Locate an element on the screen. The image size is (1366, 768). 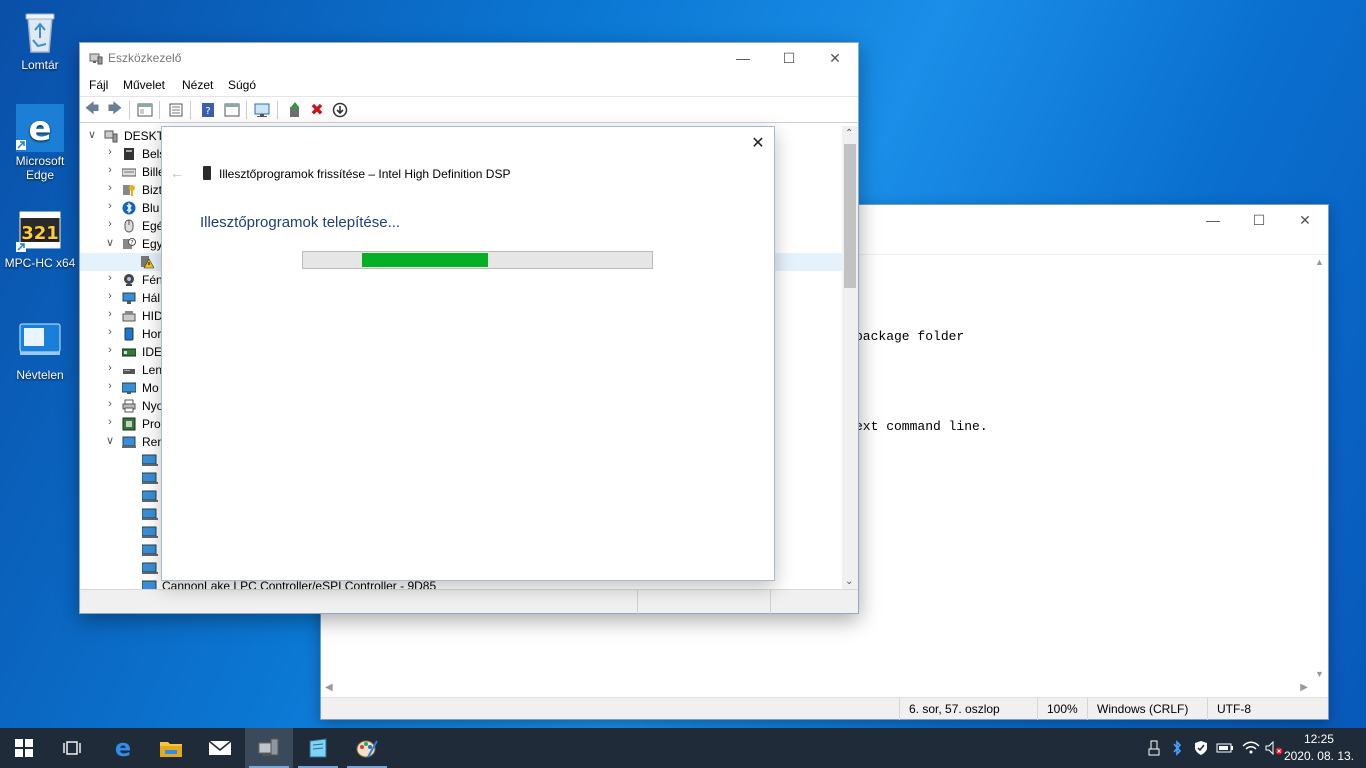
clock-date: 2020. 08. 13. is located at coordinates (1318, 756).